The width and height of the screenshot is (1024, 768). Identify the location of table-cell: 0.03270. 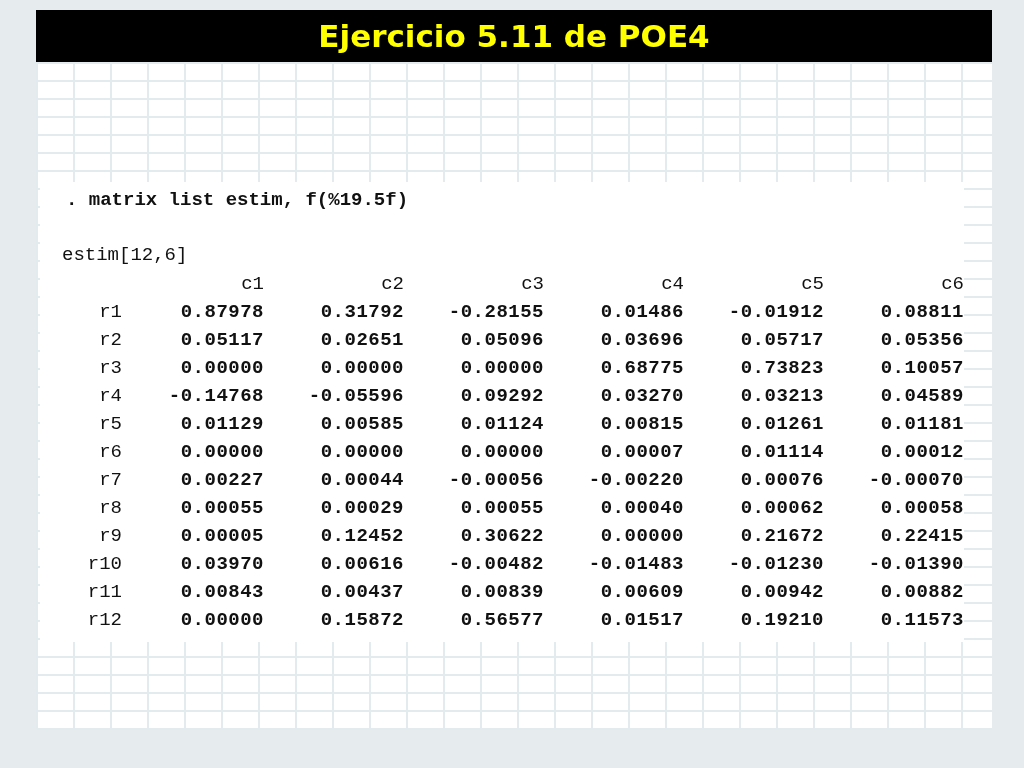
(642, 396).